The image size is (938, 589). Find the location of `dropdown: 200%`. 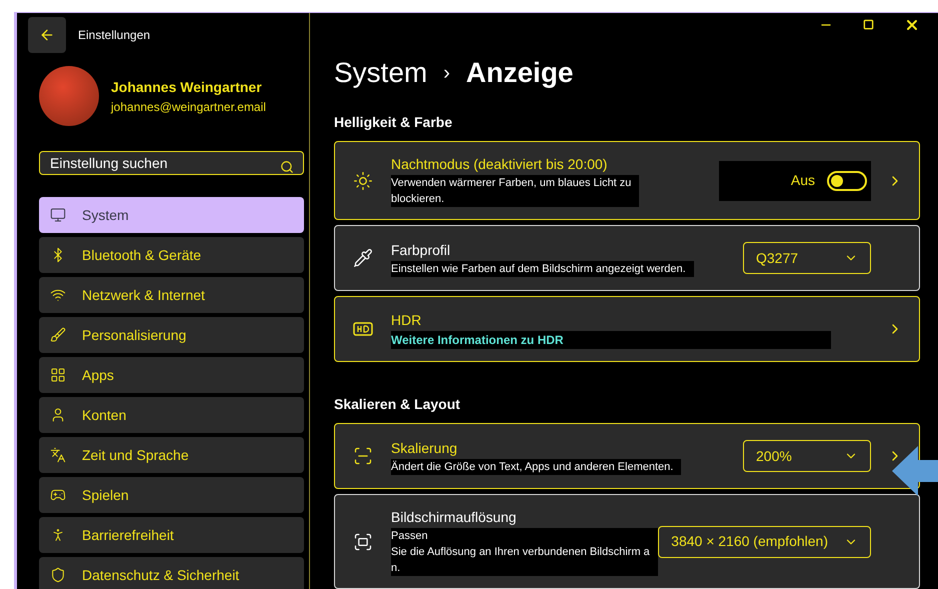

dropdown: 200% is located at coordinates (807, 456).